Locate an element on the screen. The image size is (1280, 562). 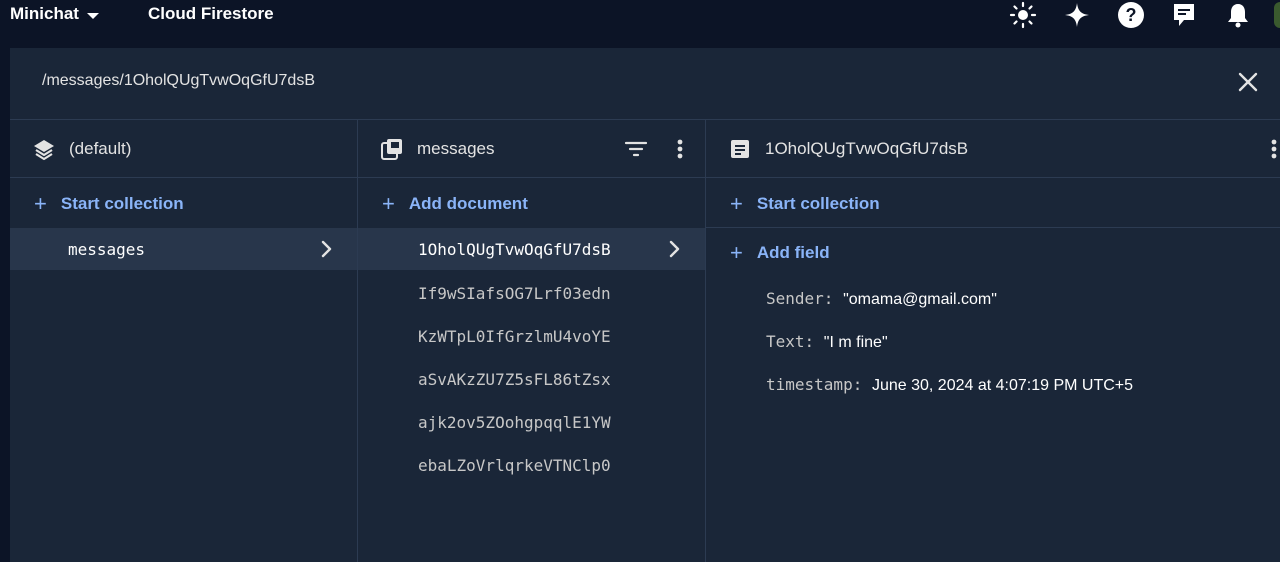
field-key: Text: is located at coordinates (795, 341).